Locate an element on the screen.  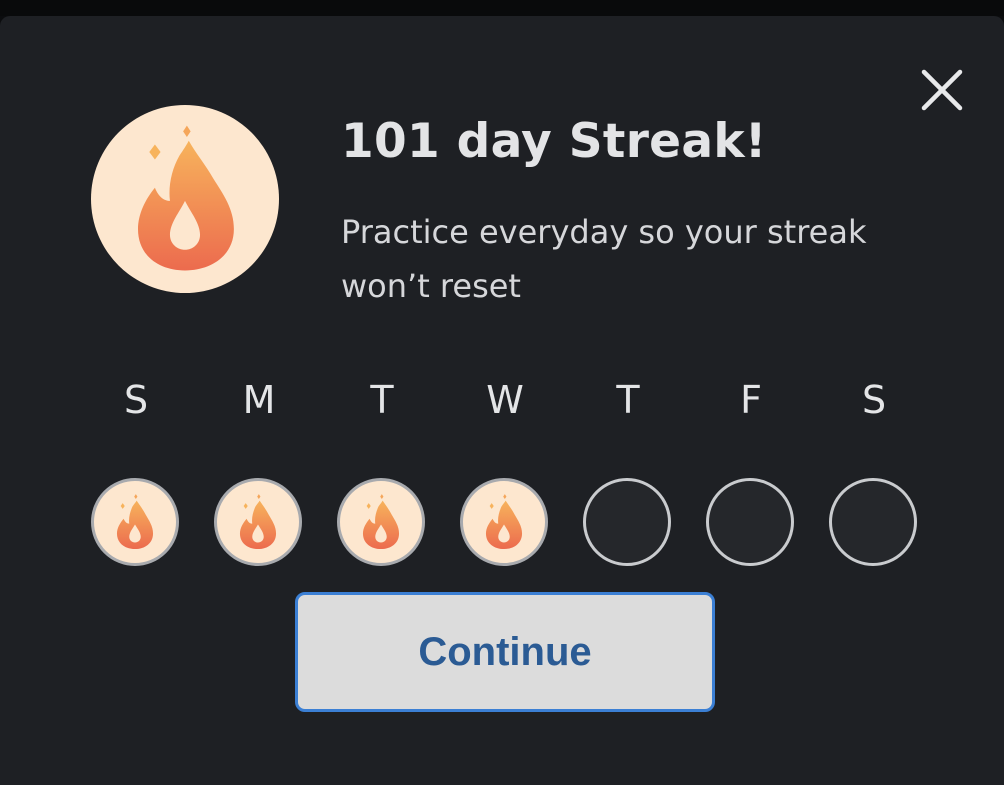
day-label: M is located at coordinates (259, 400).